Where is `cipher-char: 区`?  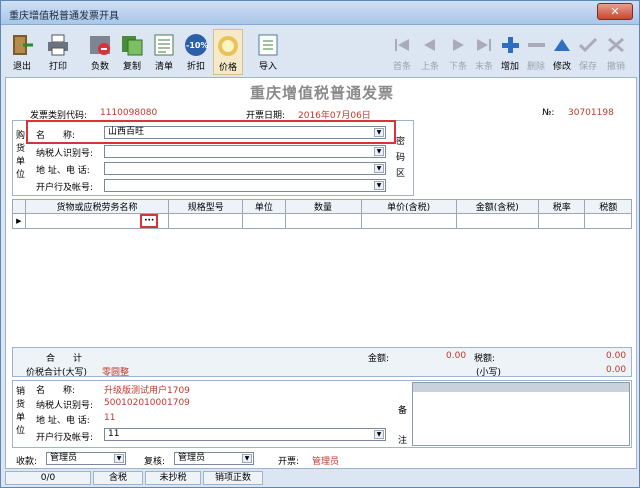
cipher-char: 区 is located at coordinates (401, 174).